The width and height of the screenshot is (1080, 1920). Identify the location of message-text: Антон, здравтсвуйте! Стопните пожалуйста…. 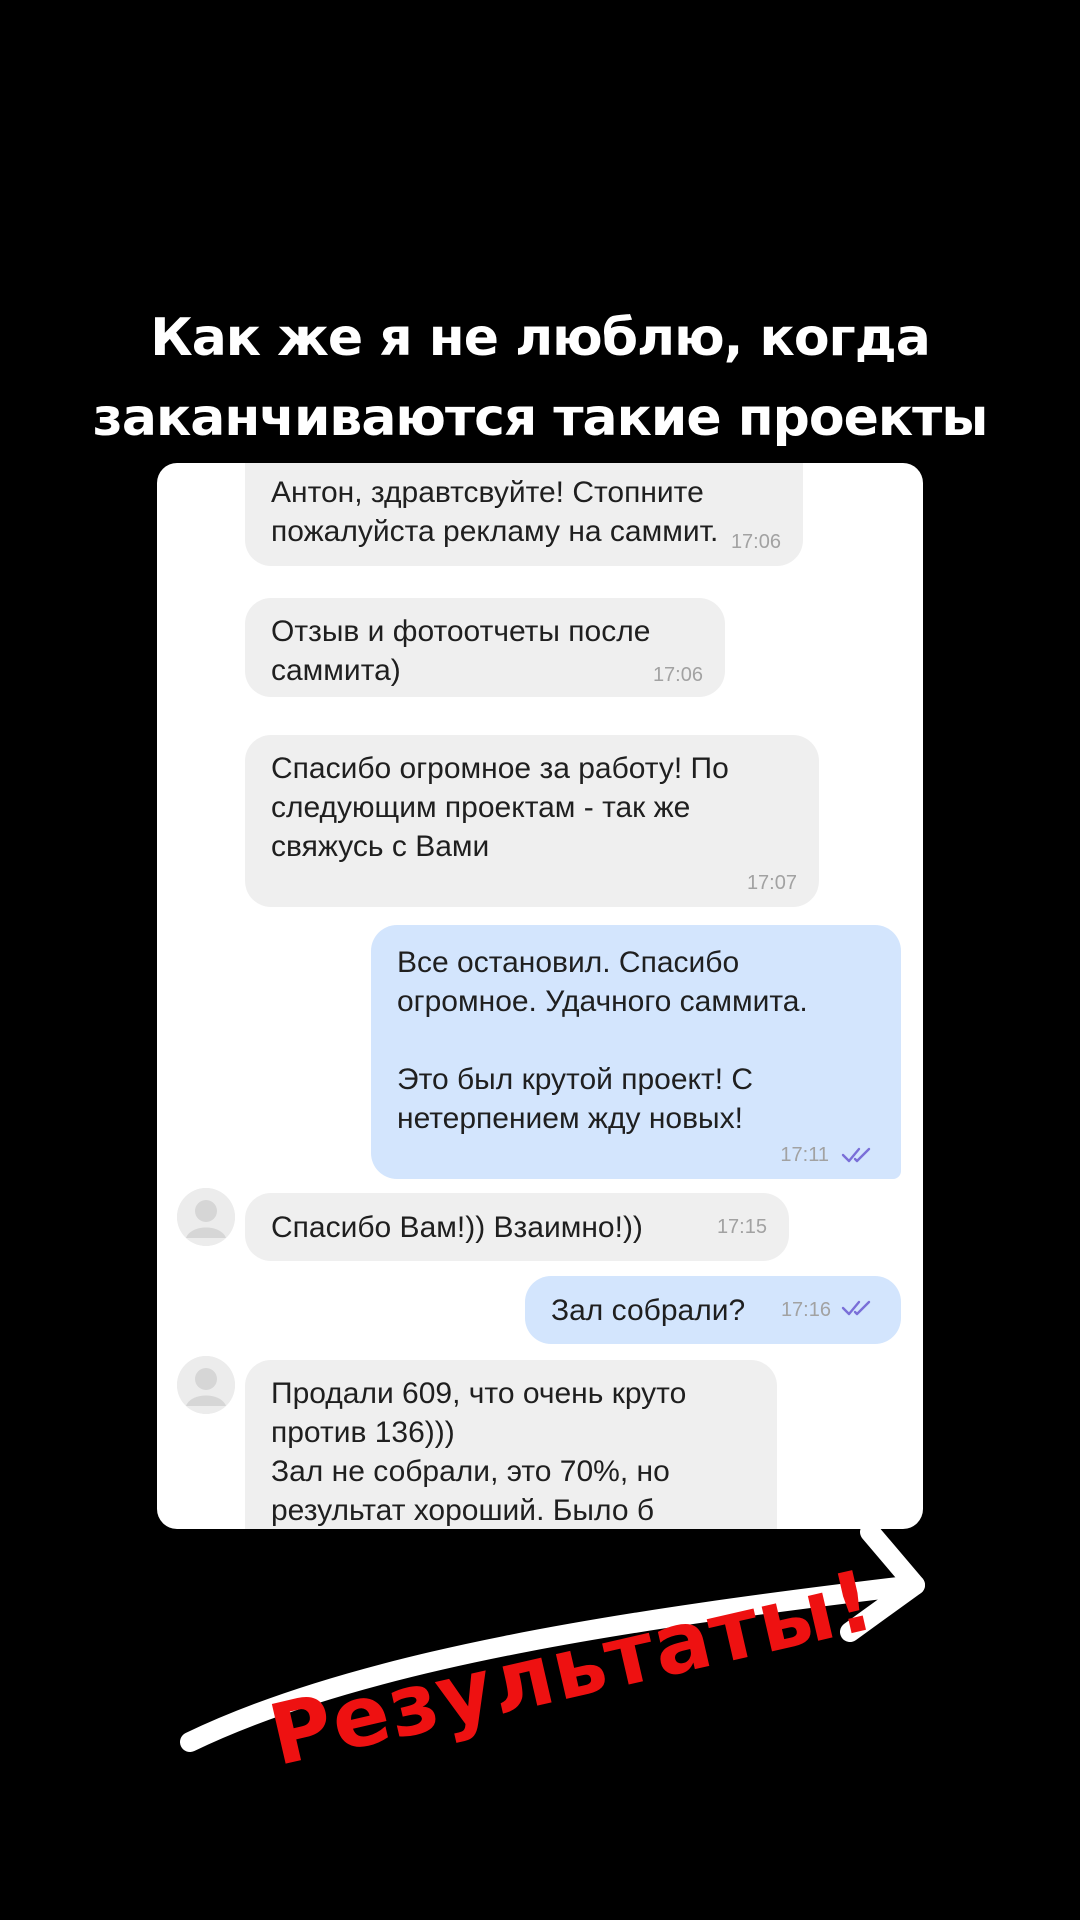
(495, 512).